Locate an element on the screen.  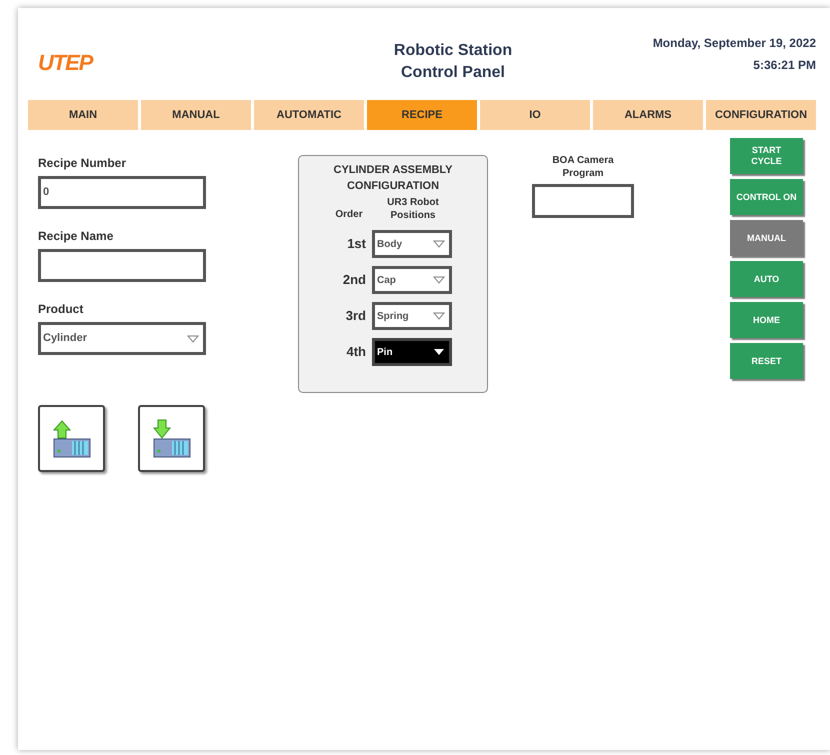
panel-title: CYLINDER ASSEMBLY CONFIGURATION is located at coordinates (393, 178).